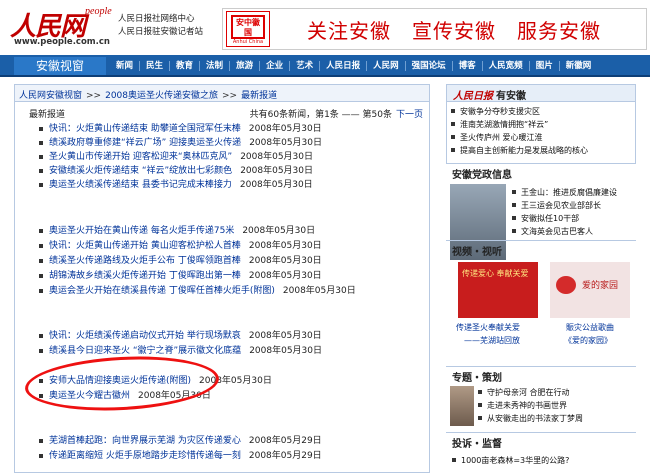  Describe the element at coordinates (124, 66) in the screenshot. I see `nav-link: 新闻` at that location.